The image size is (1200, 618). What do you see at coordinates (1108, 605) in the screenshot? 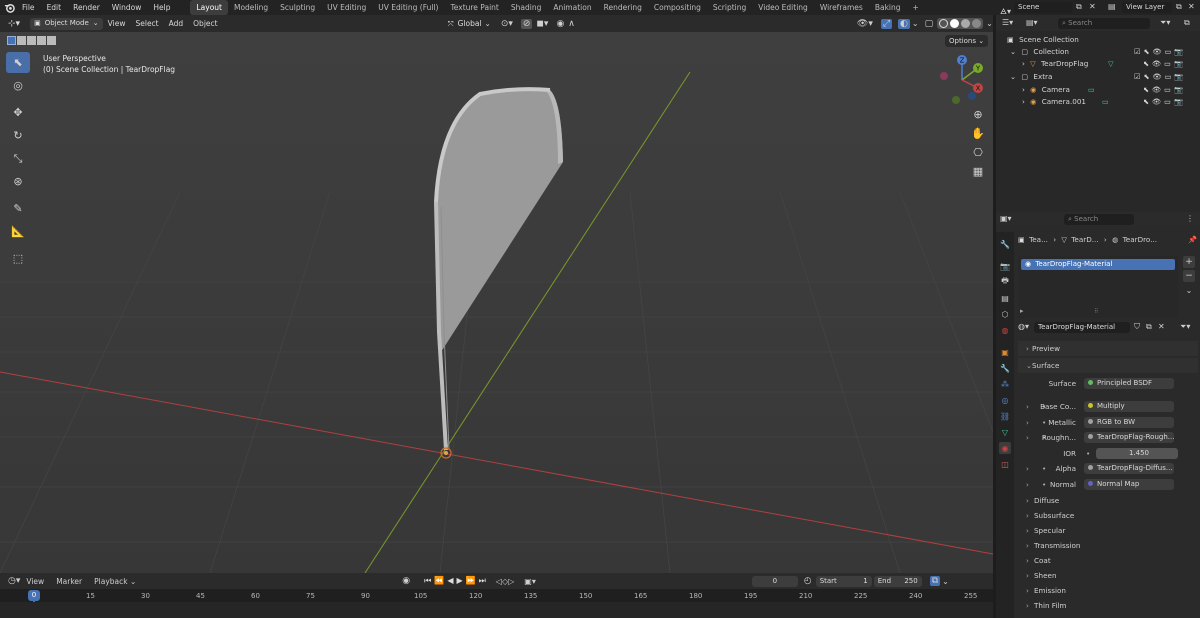
I see `subpanel-thin-film: › Thin Film` at bounding box center [1108, 605].